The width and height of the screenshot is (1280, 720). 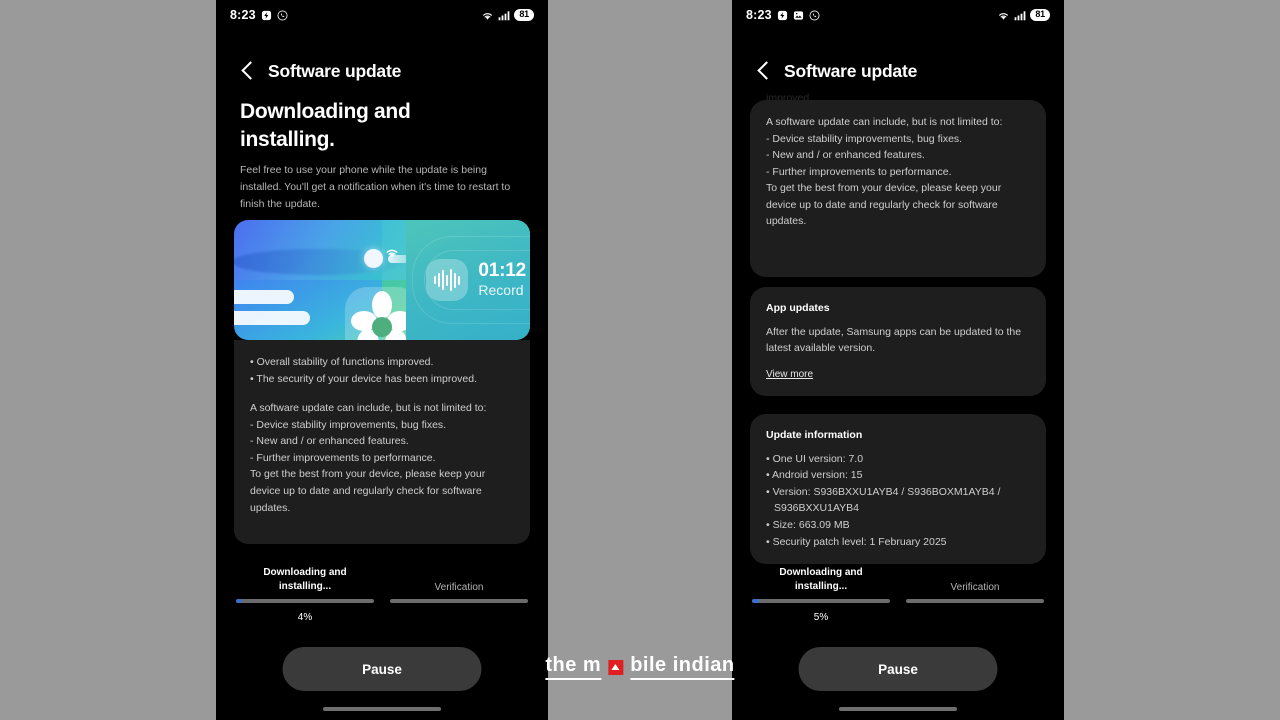 I want to click on progress-percent: 4%, so click(x=305, y=617).